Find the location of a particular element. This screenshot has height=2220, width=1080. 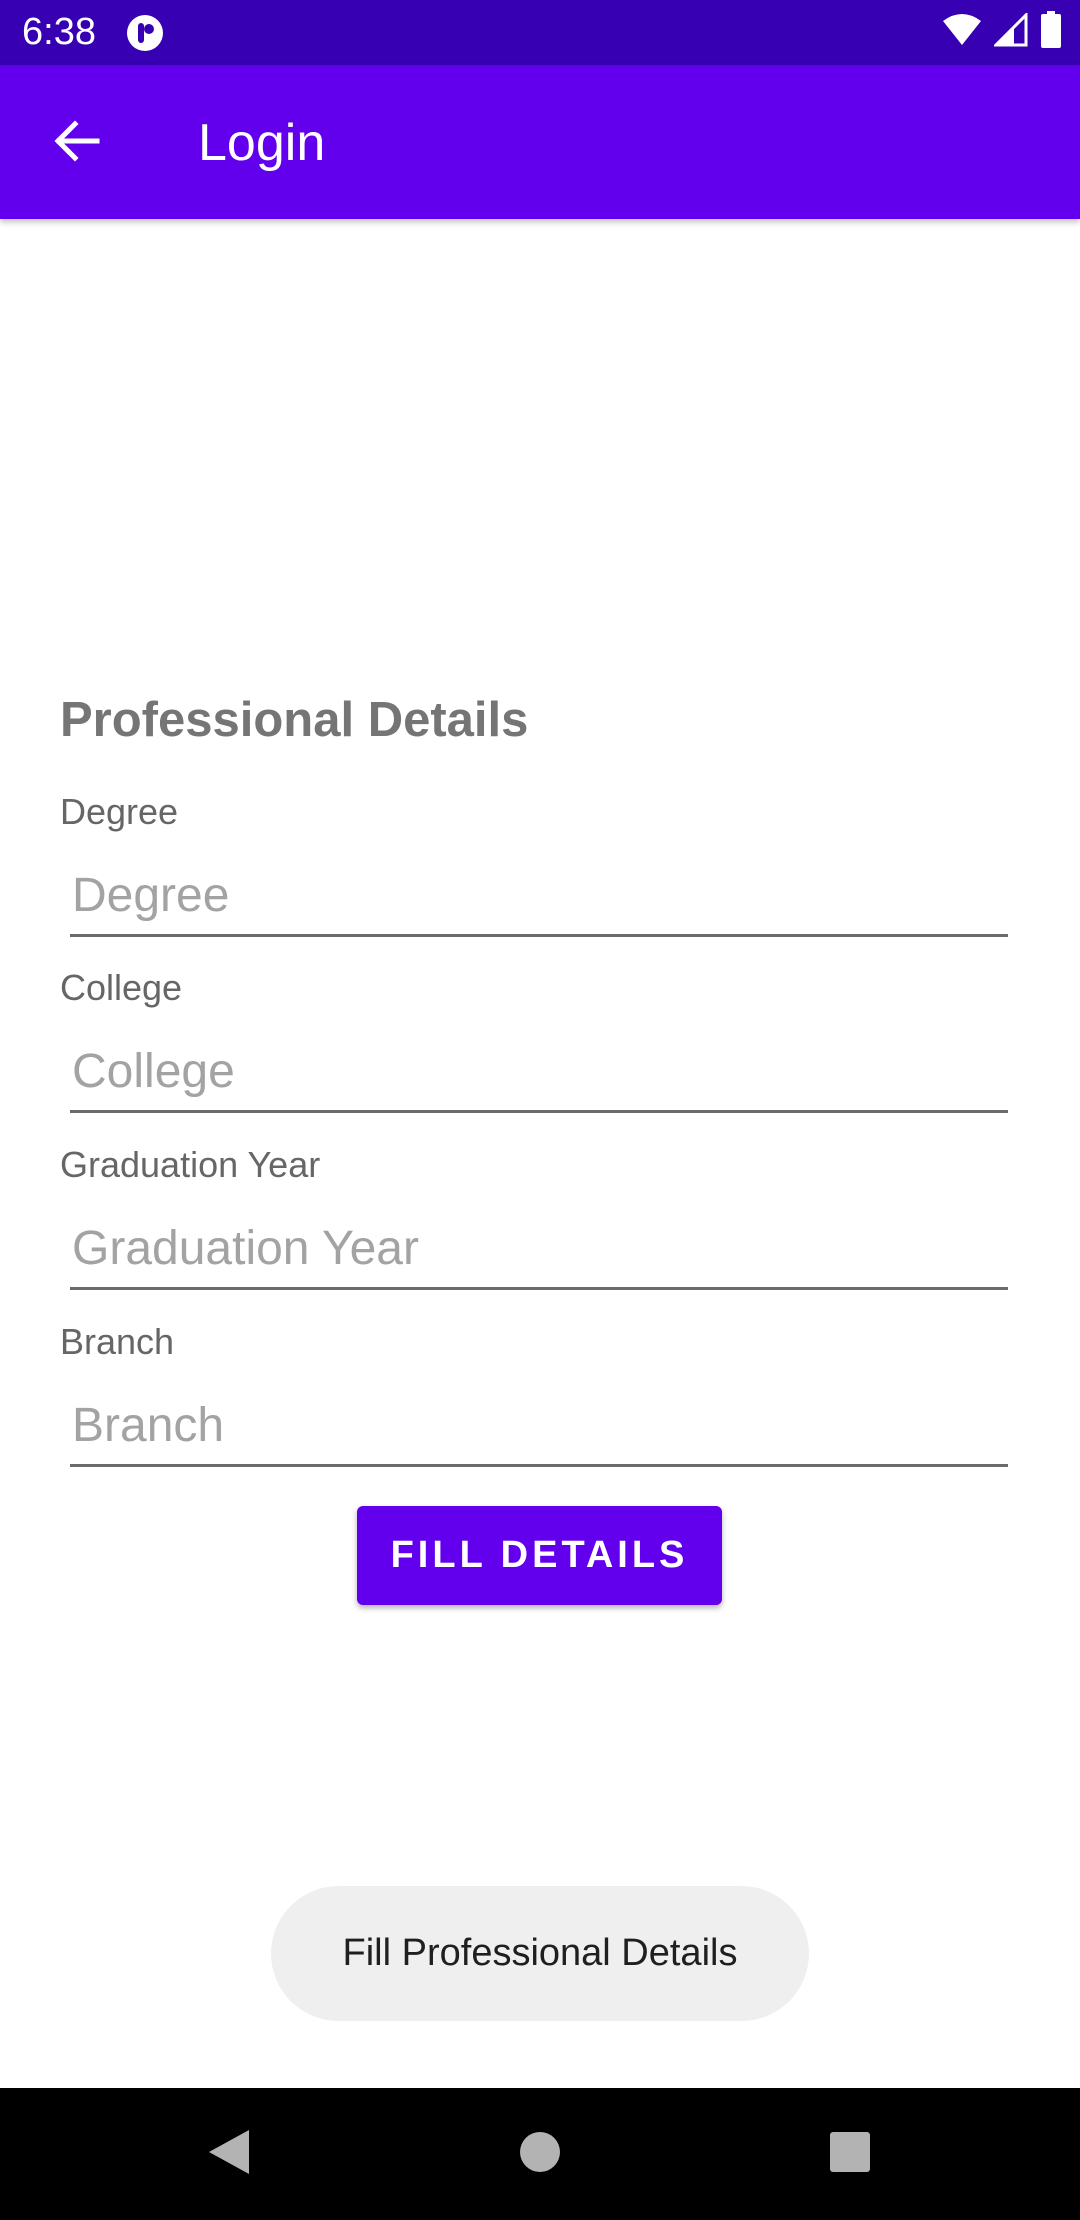

status-bar: 6:38 is located at coordinates (540, 32).